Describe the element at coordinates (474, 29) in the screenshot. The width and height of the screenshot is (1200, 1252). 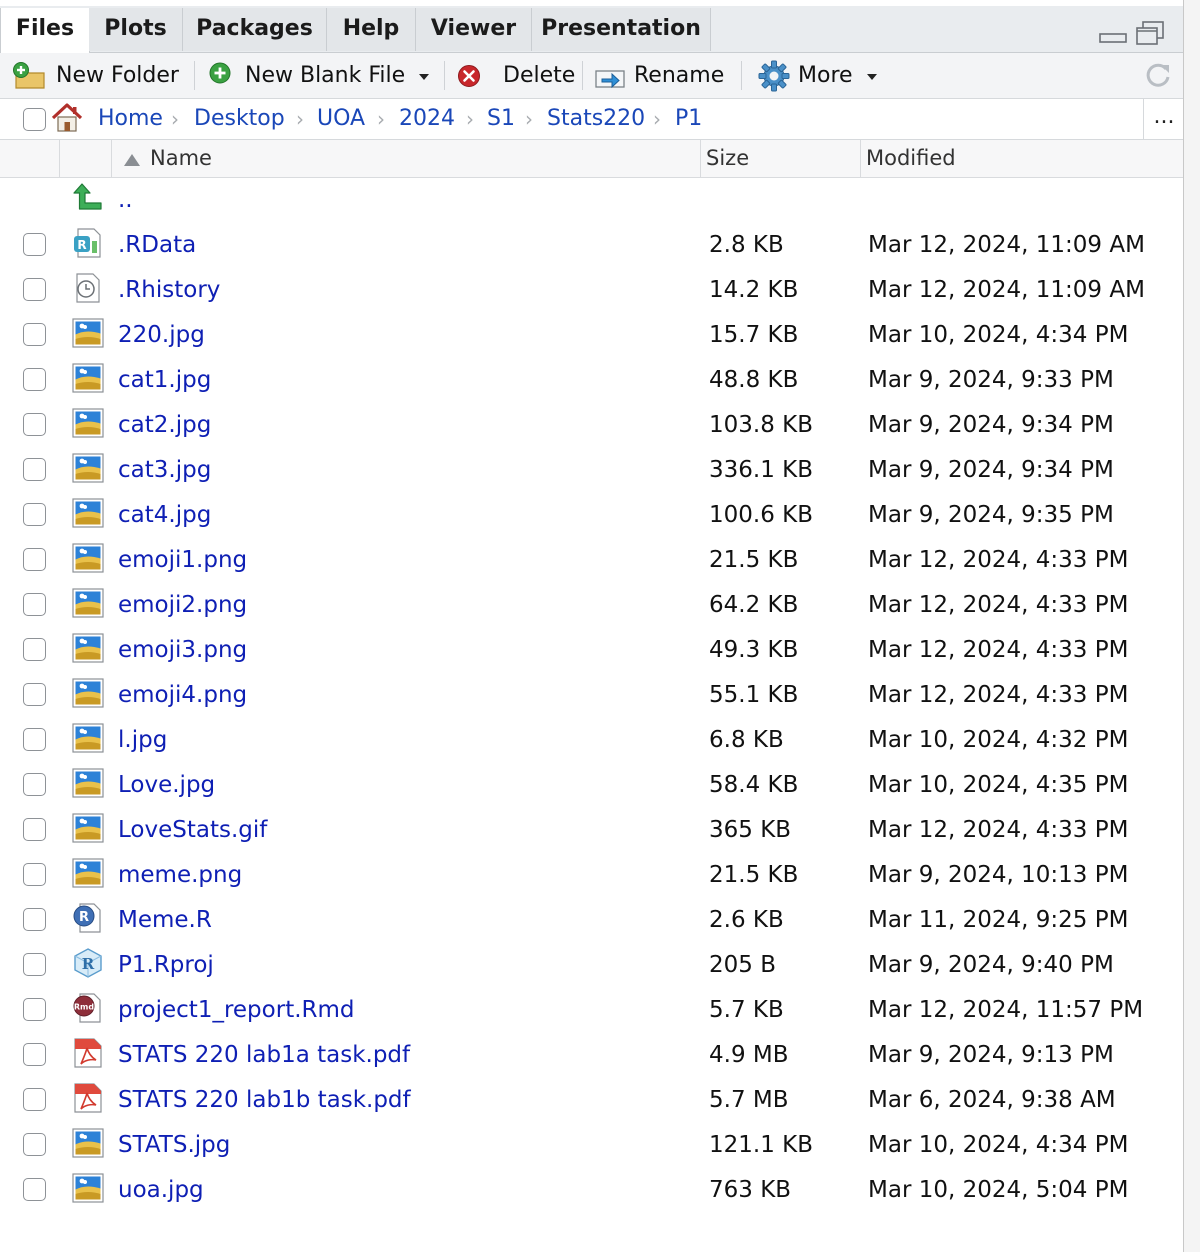
I see `tab-viewer: Viewer` at that location.